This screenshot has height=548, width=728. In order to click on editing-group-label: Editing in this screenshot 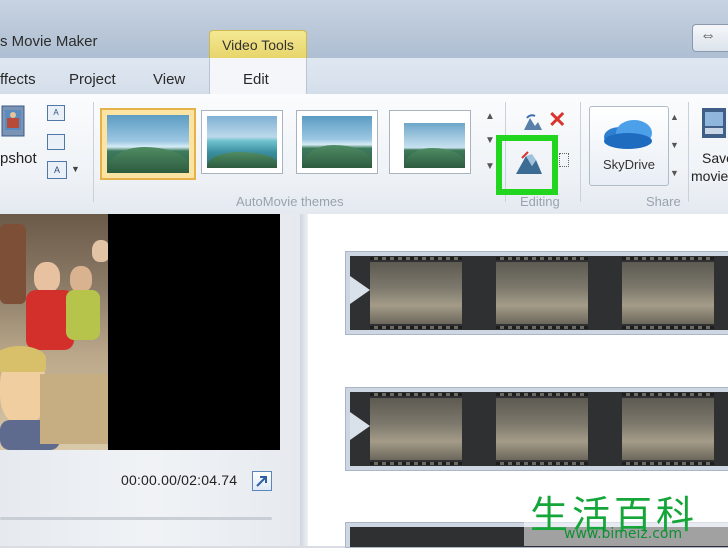, I will do `click(540, 201)`.